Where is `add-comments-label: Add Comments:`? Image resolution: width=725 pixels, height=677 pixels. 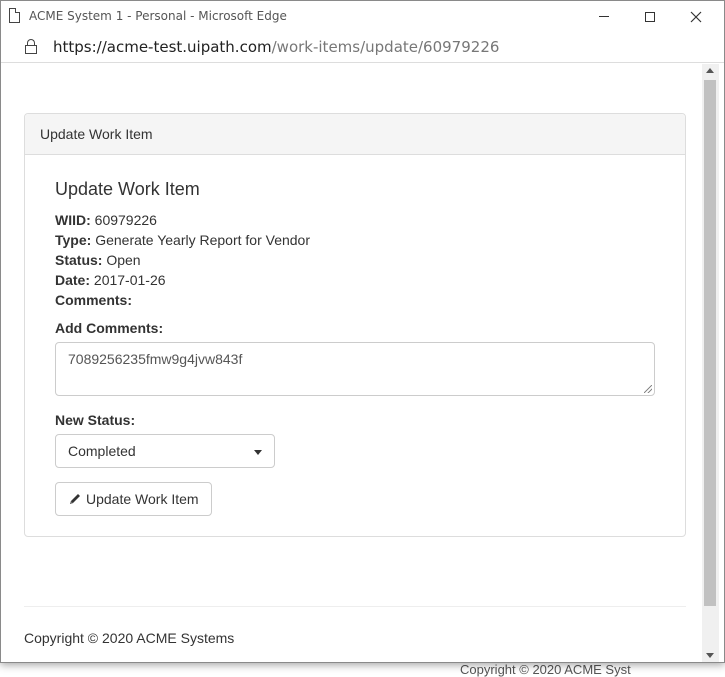
add-comments-label: Add Comments: is located at coordinates (109, 328).